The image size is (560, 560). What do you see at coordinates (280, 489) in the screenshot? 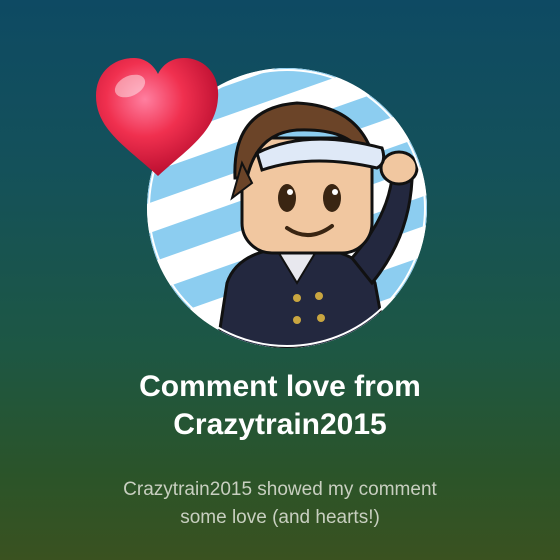
I see `message-line-1: Crazytrain2015 showed my comment` at bounding box center [280, 489].